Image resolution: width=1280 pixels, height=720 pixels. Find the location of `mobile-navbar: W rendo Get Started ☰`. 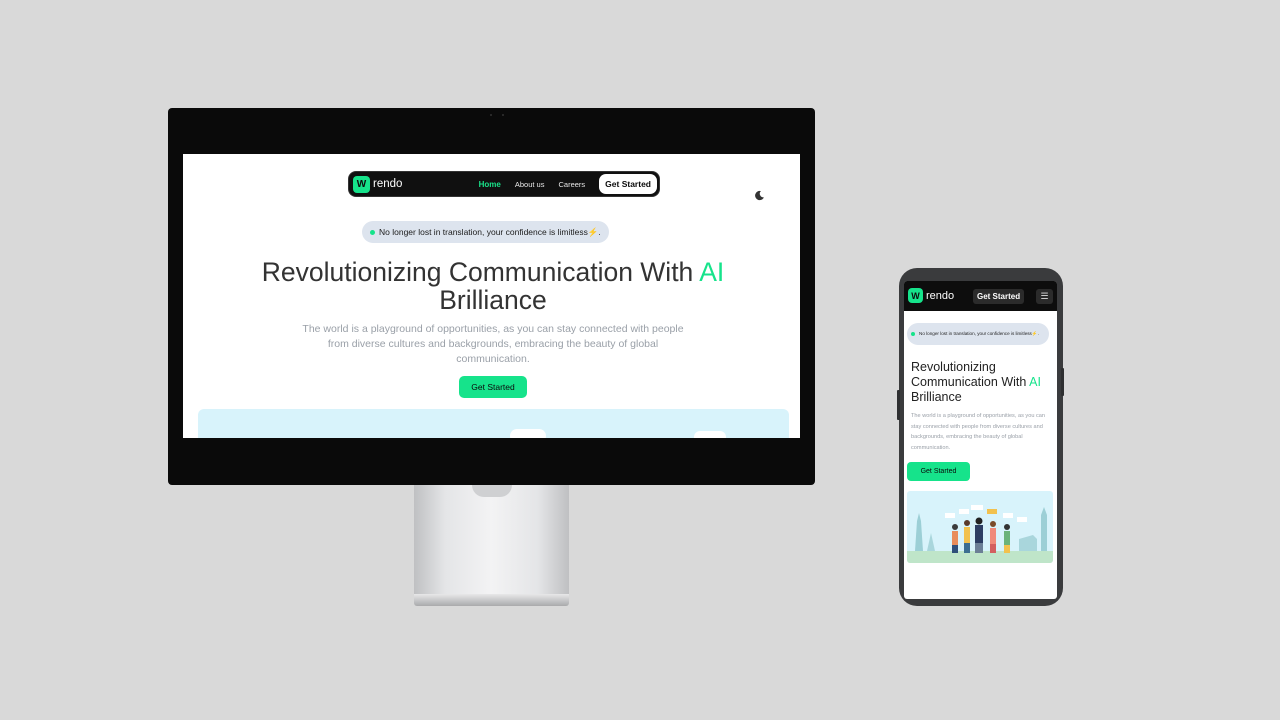

mobile-navbar: W rendo Get Started ☰ is located at coordinates (980, 296).